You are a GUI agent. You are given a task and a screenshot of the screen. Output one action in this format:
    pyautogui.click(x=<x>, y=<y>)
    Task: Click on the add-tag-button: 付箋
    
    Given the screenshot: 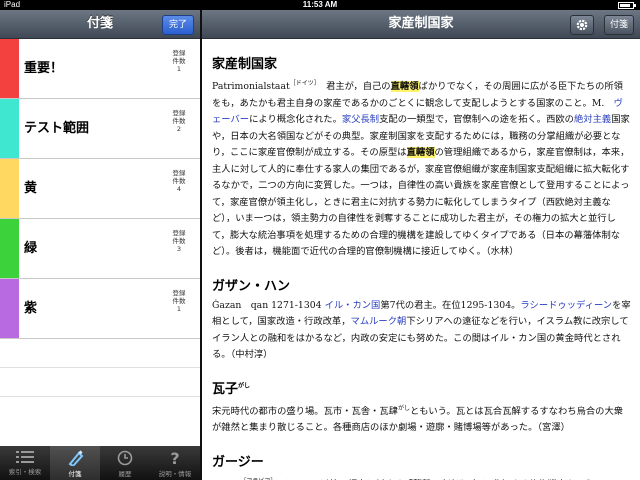 What is the action you would take?
    pyautogui.click(x=618, y=25)
    